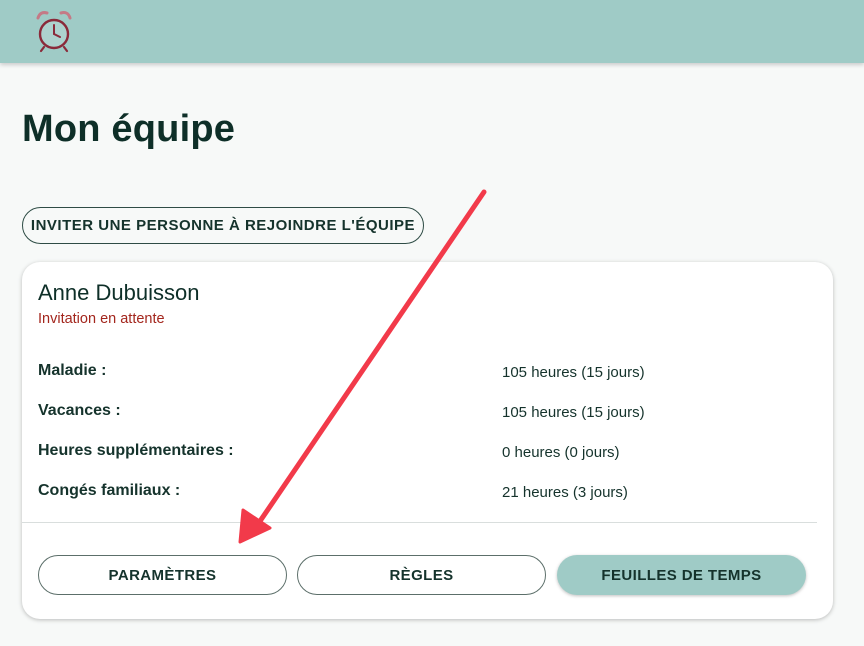  Describe the element at coordinates (109, 490) in the screenshot. I see `balance-label: Congés familiaux :` at that location.